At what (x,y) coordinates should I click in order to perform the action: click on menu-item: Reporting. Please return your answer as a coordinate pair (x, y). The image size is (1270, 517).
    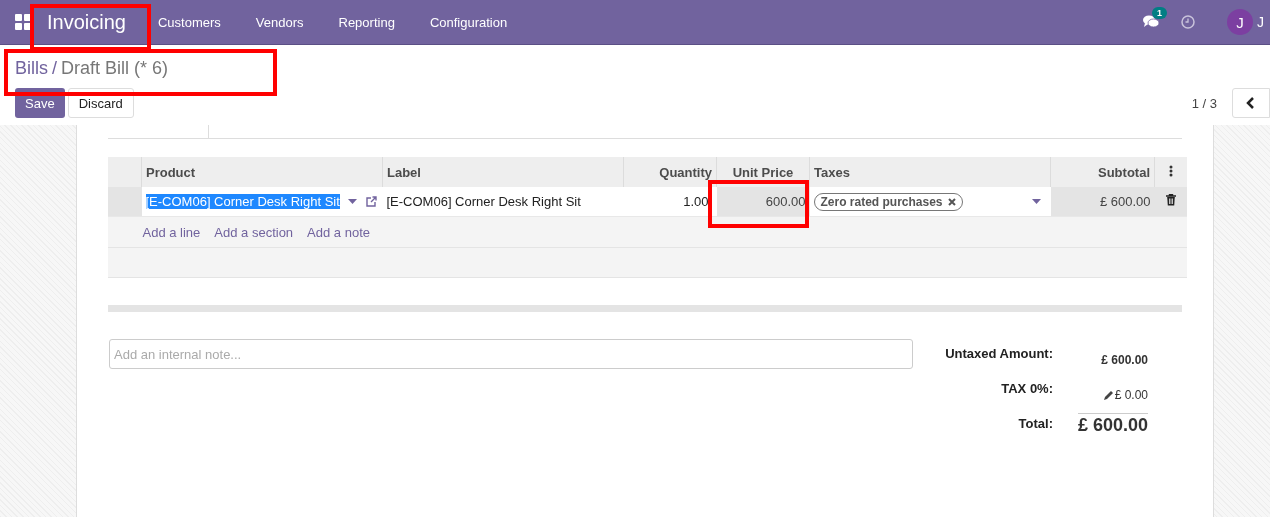
    Looking at the image, I should click on (366, 22).